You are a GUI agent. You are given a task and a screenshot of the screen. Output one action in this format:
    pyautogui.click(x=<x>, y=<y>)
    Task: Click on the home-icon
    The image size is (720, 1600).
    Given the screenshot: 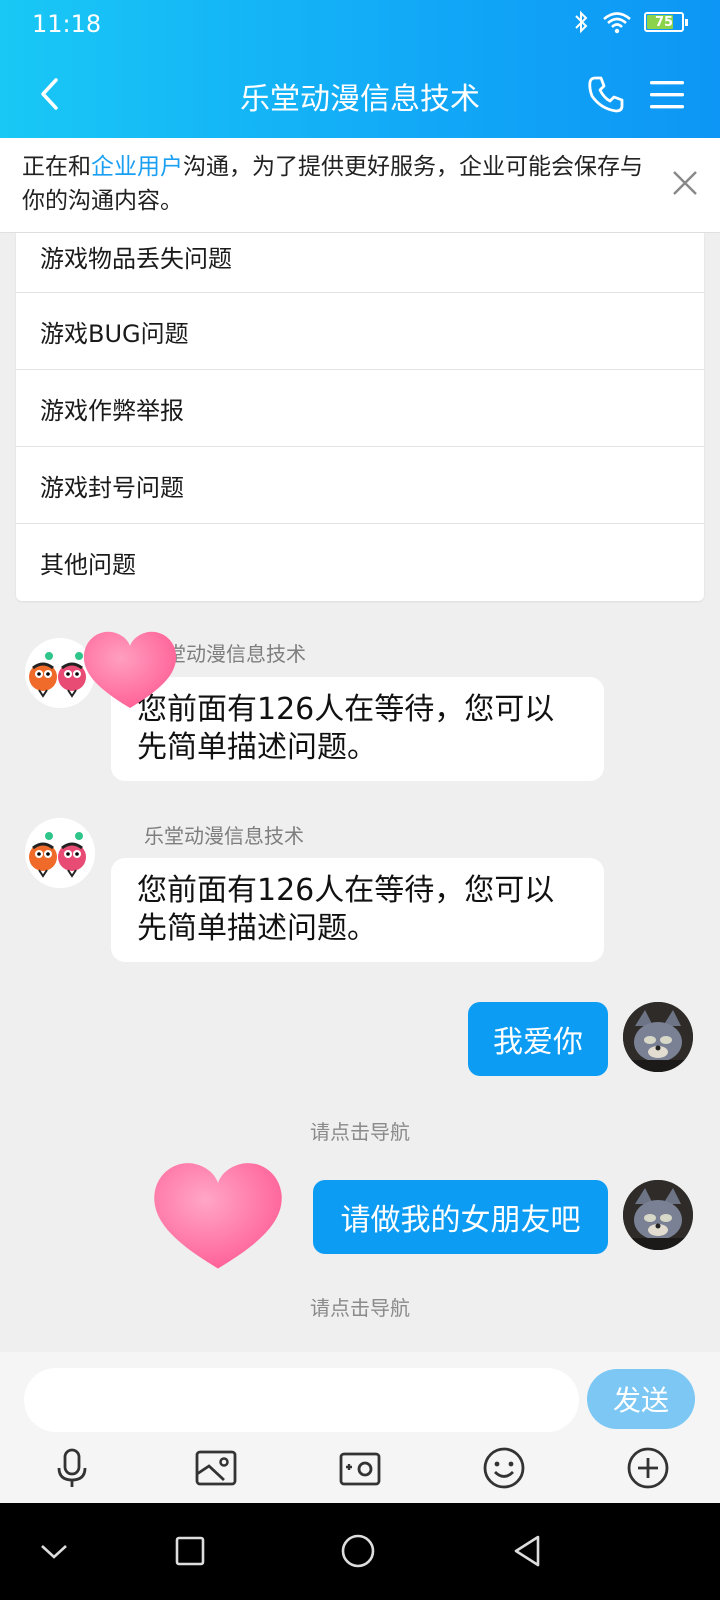 What is the action you would take?
    pyautogui.click(x=358, y=1551)
    